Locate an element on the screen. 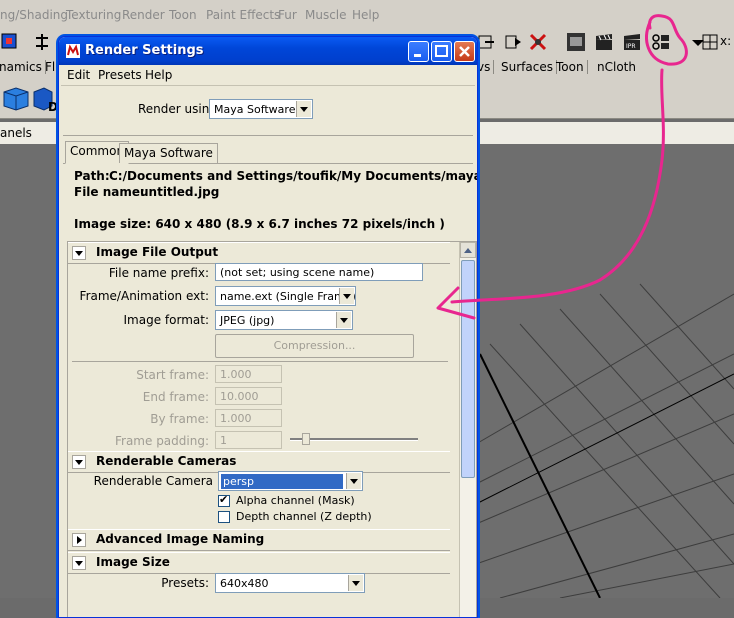 The image size is (734, 618). render-using-row: Render using: Maya Software is located at coordinates (268, 112).